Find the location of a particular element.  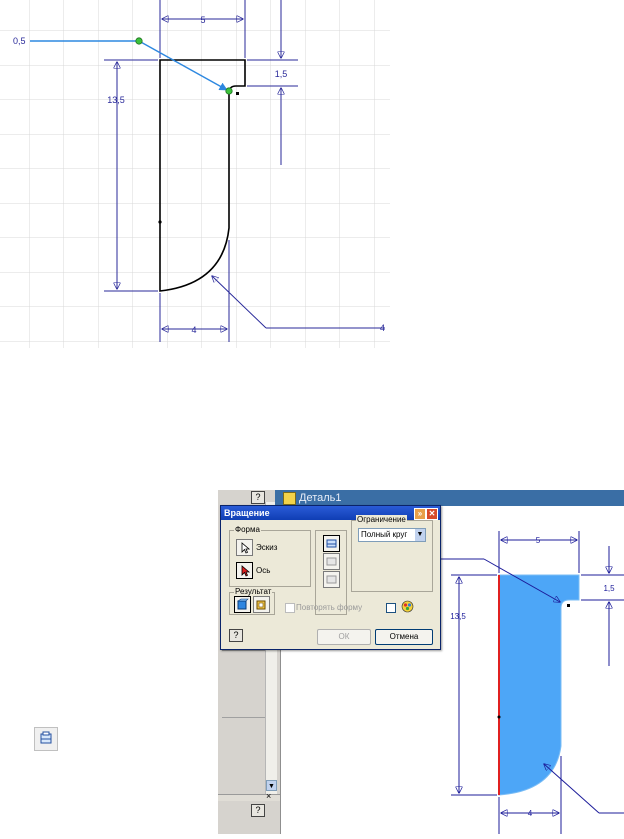

revolve-tool-button is located at coordinates (46, 739).